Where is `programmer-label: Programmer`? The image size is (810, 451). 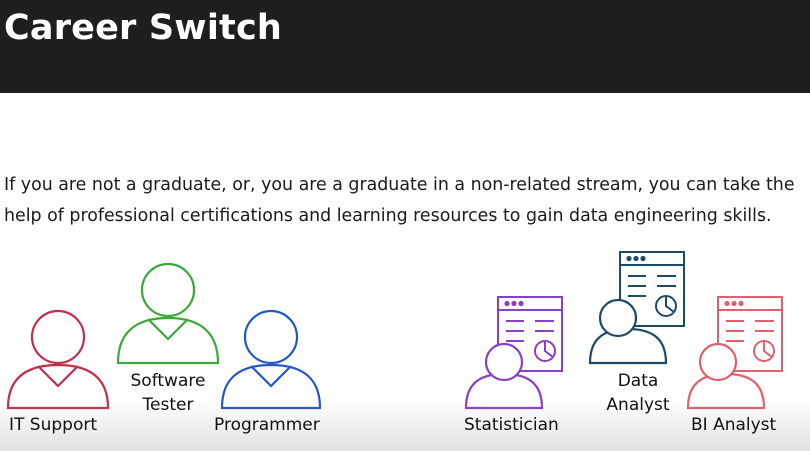 programmer-label: Programmer is located at coordinates (267, 425).